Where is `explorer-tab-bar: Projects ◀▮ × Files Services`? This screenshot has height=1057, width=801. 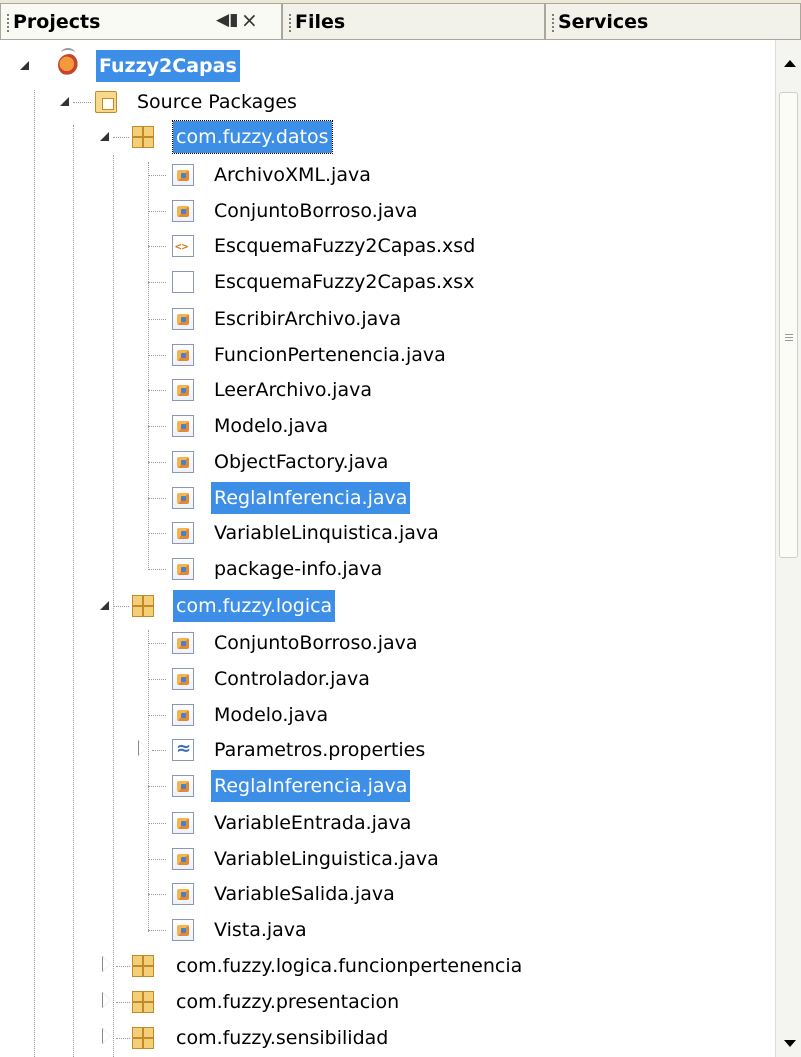 explorer-tab-bar: Projects ◀▮ × Files Services is located at coordinates (400, 20).